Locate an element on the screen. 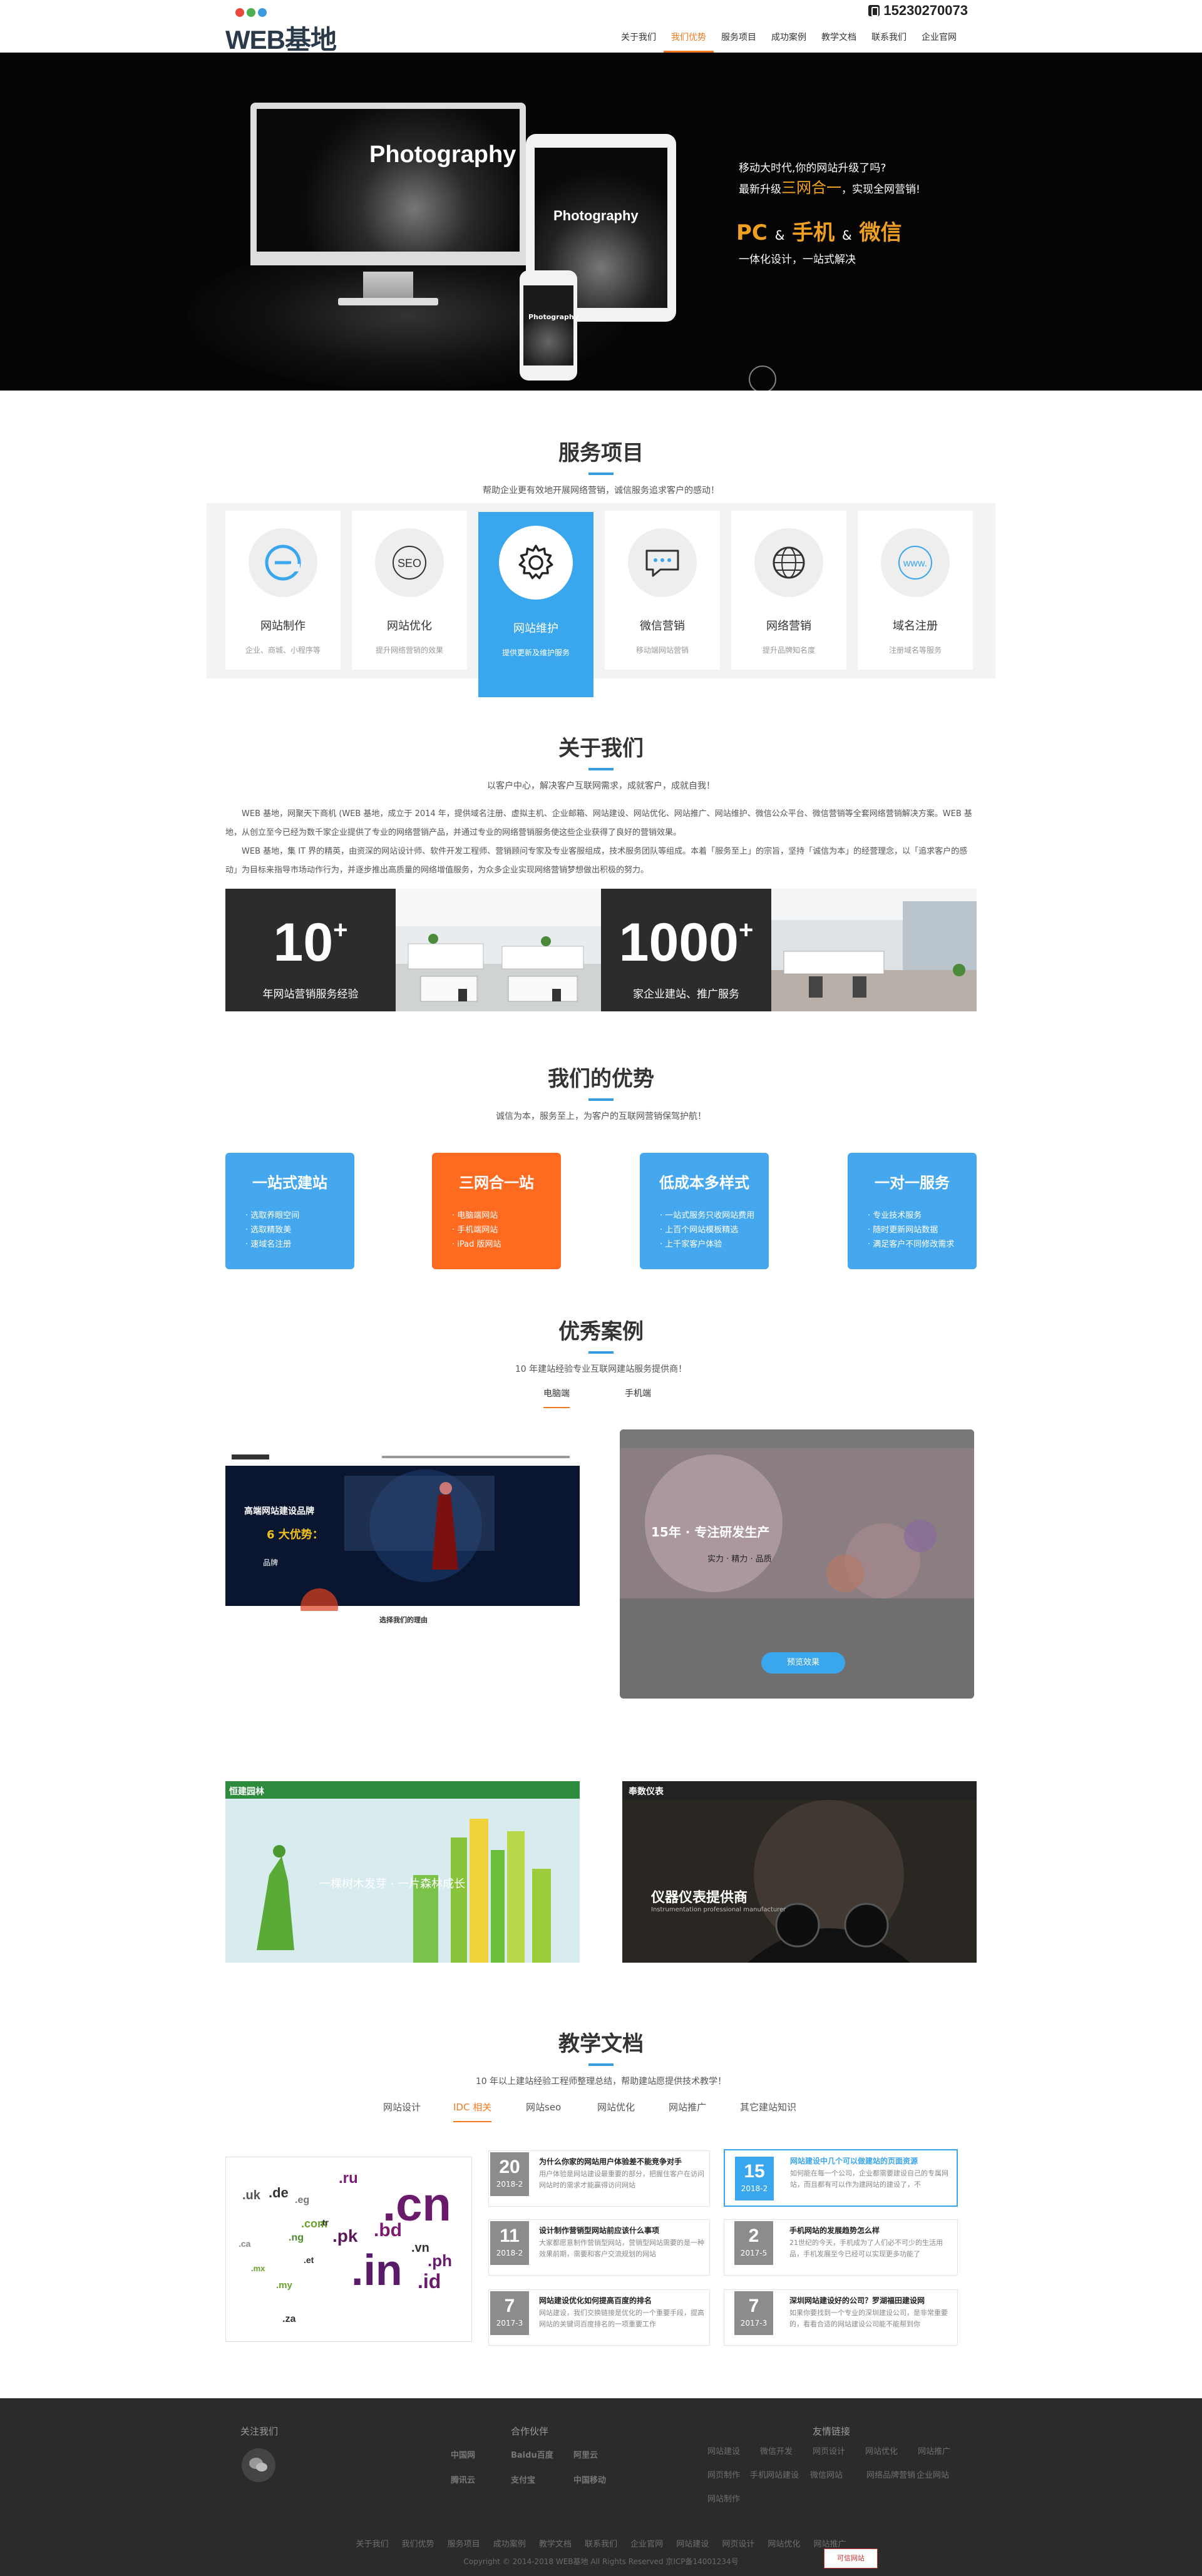 The height and width of the screenshot is (2576, 1202). trusted-site-badge: 可信网站 is located at coordinates (851, 2558).